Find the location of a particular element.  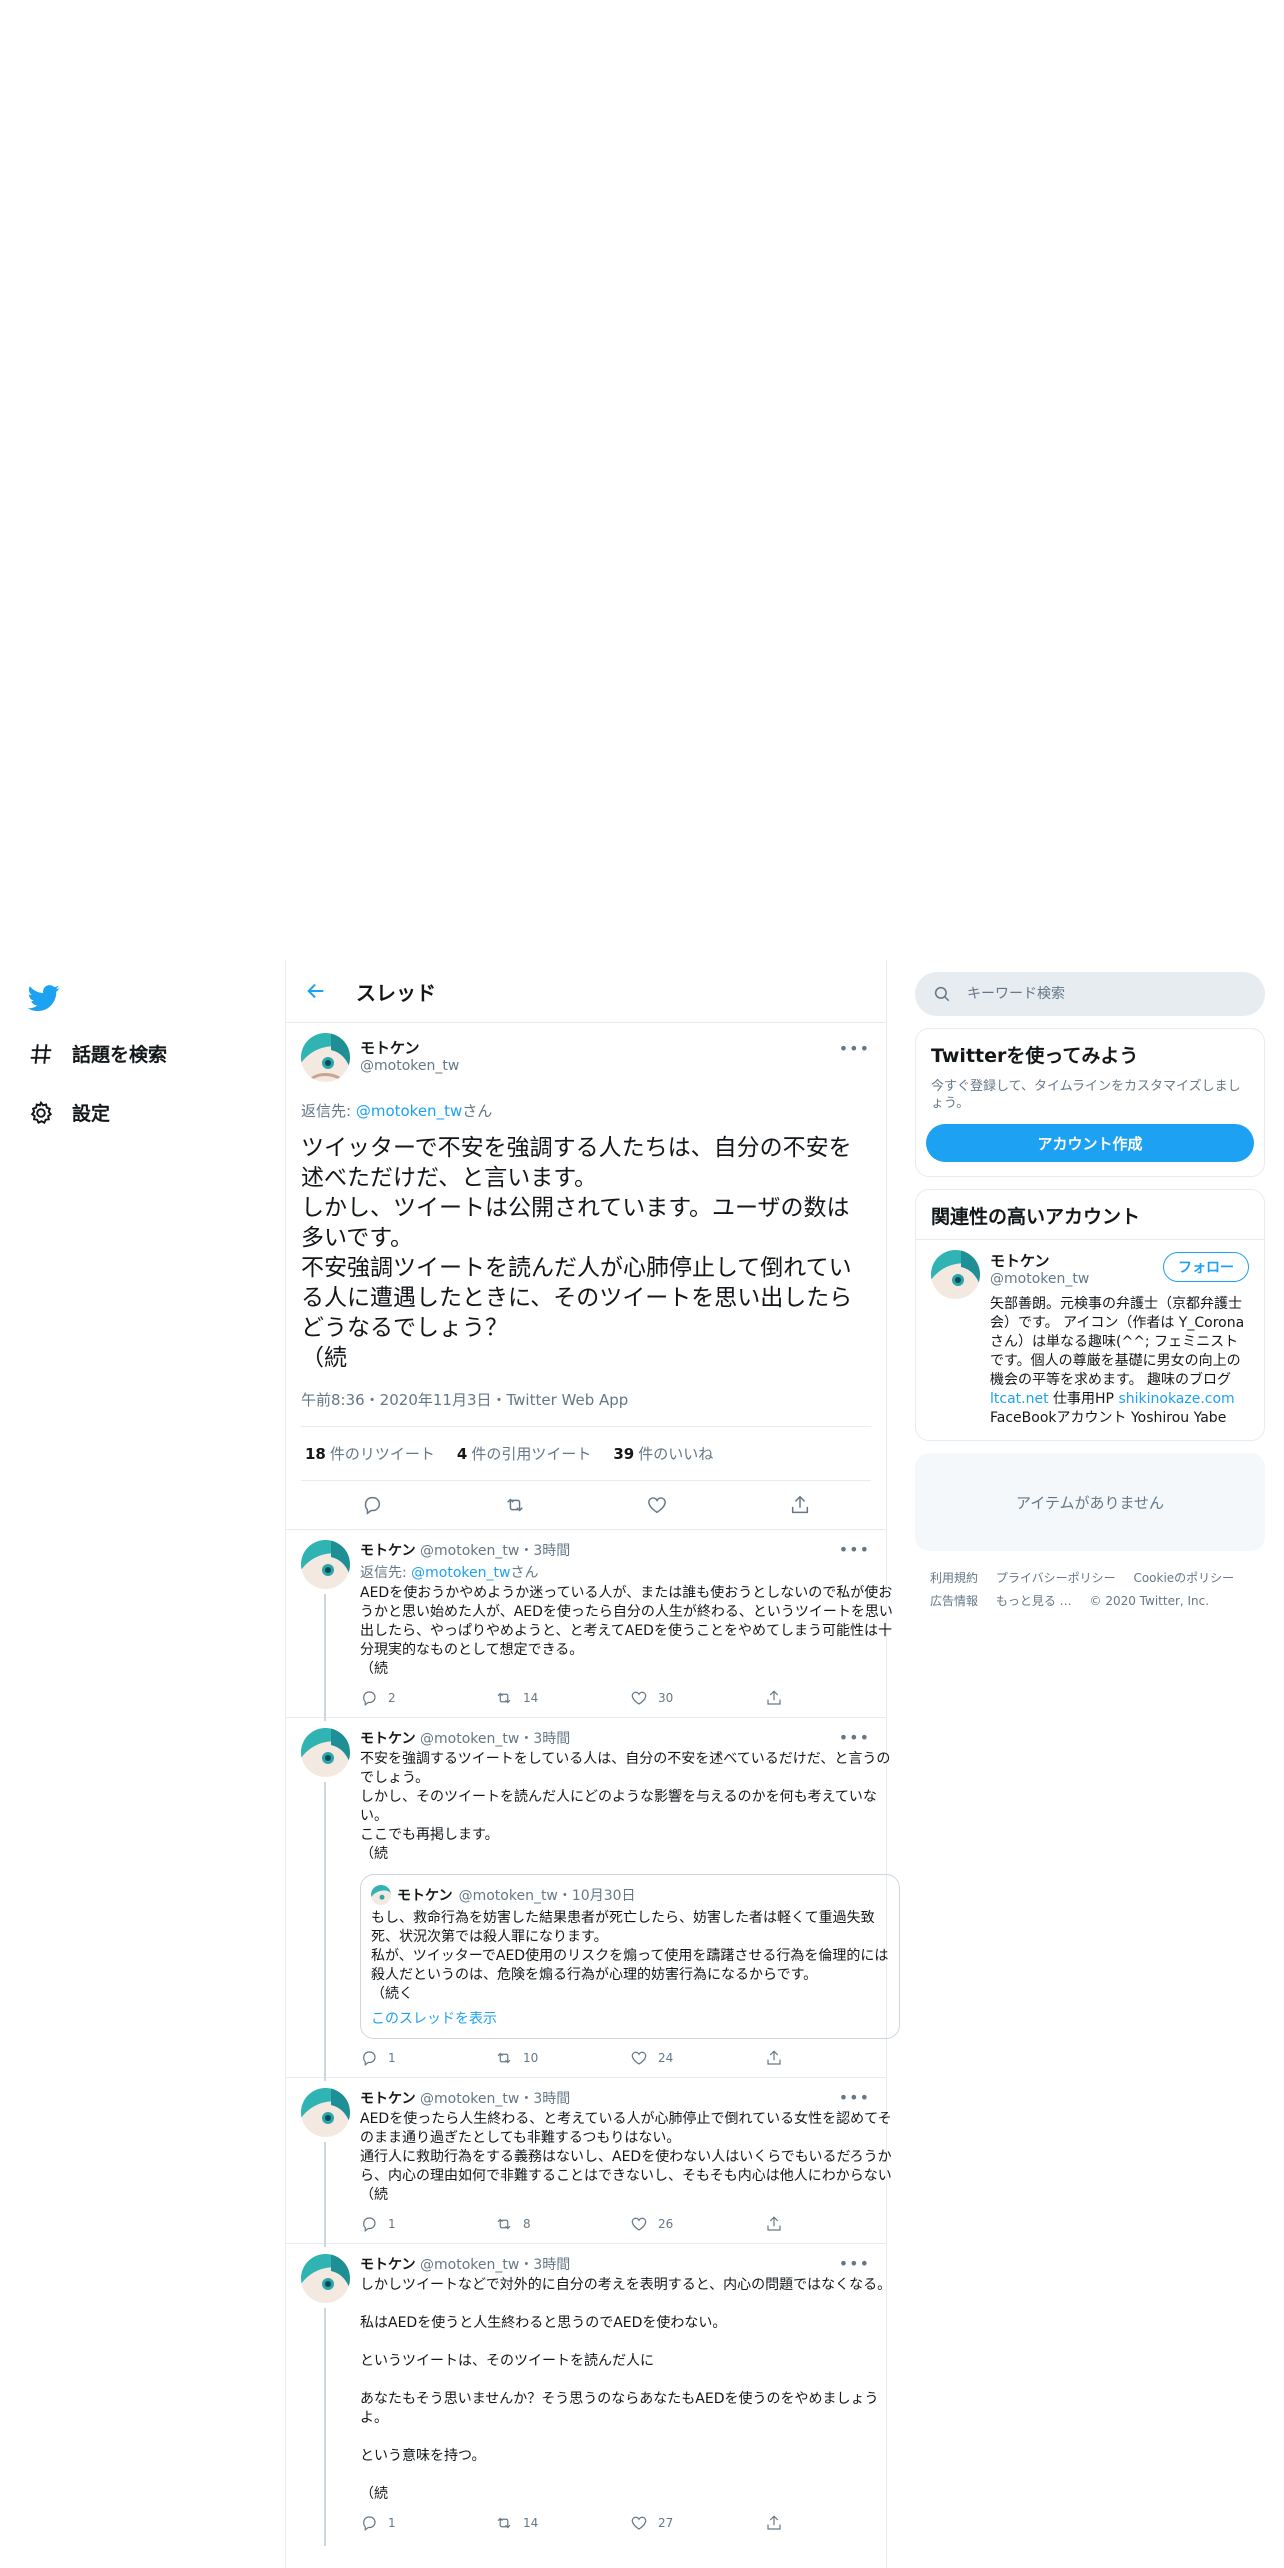

bio-link: shikinokaze.com is located at coordinates (1176, 1399).